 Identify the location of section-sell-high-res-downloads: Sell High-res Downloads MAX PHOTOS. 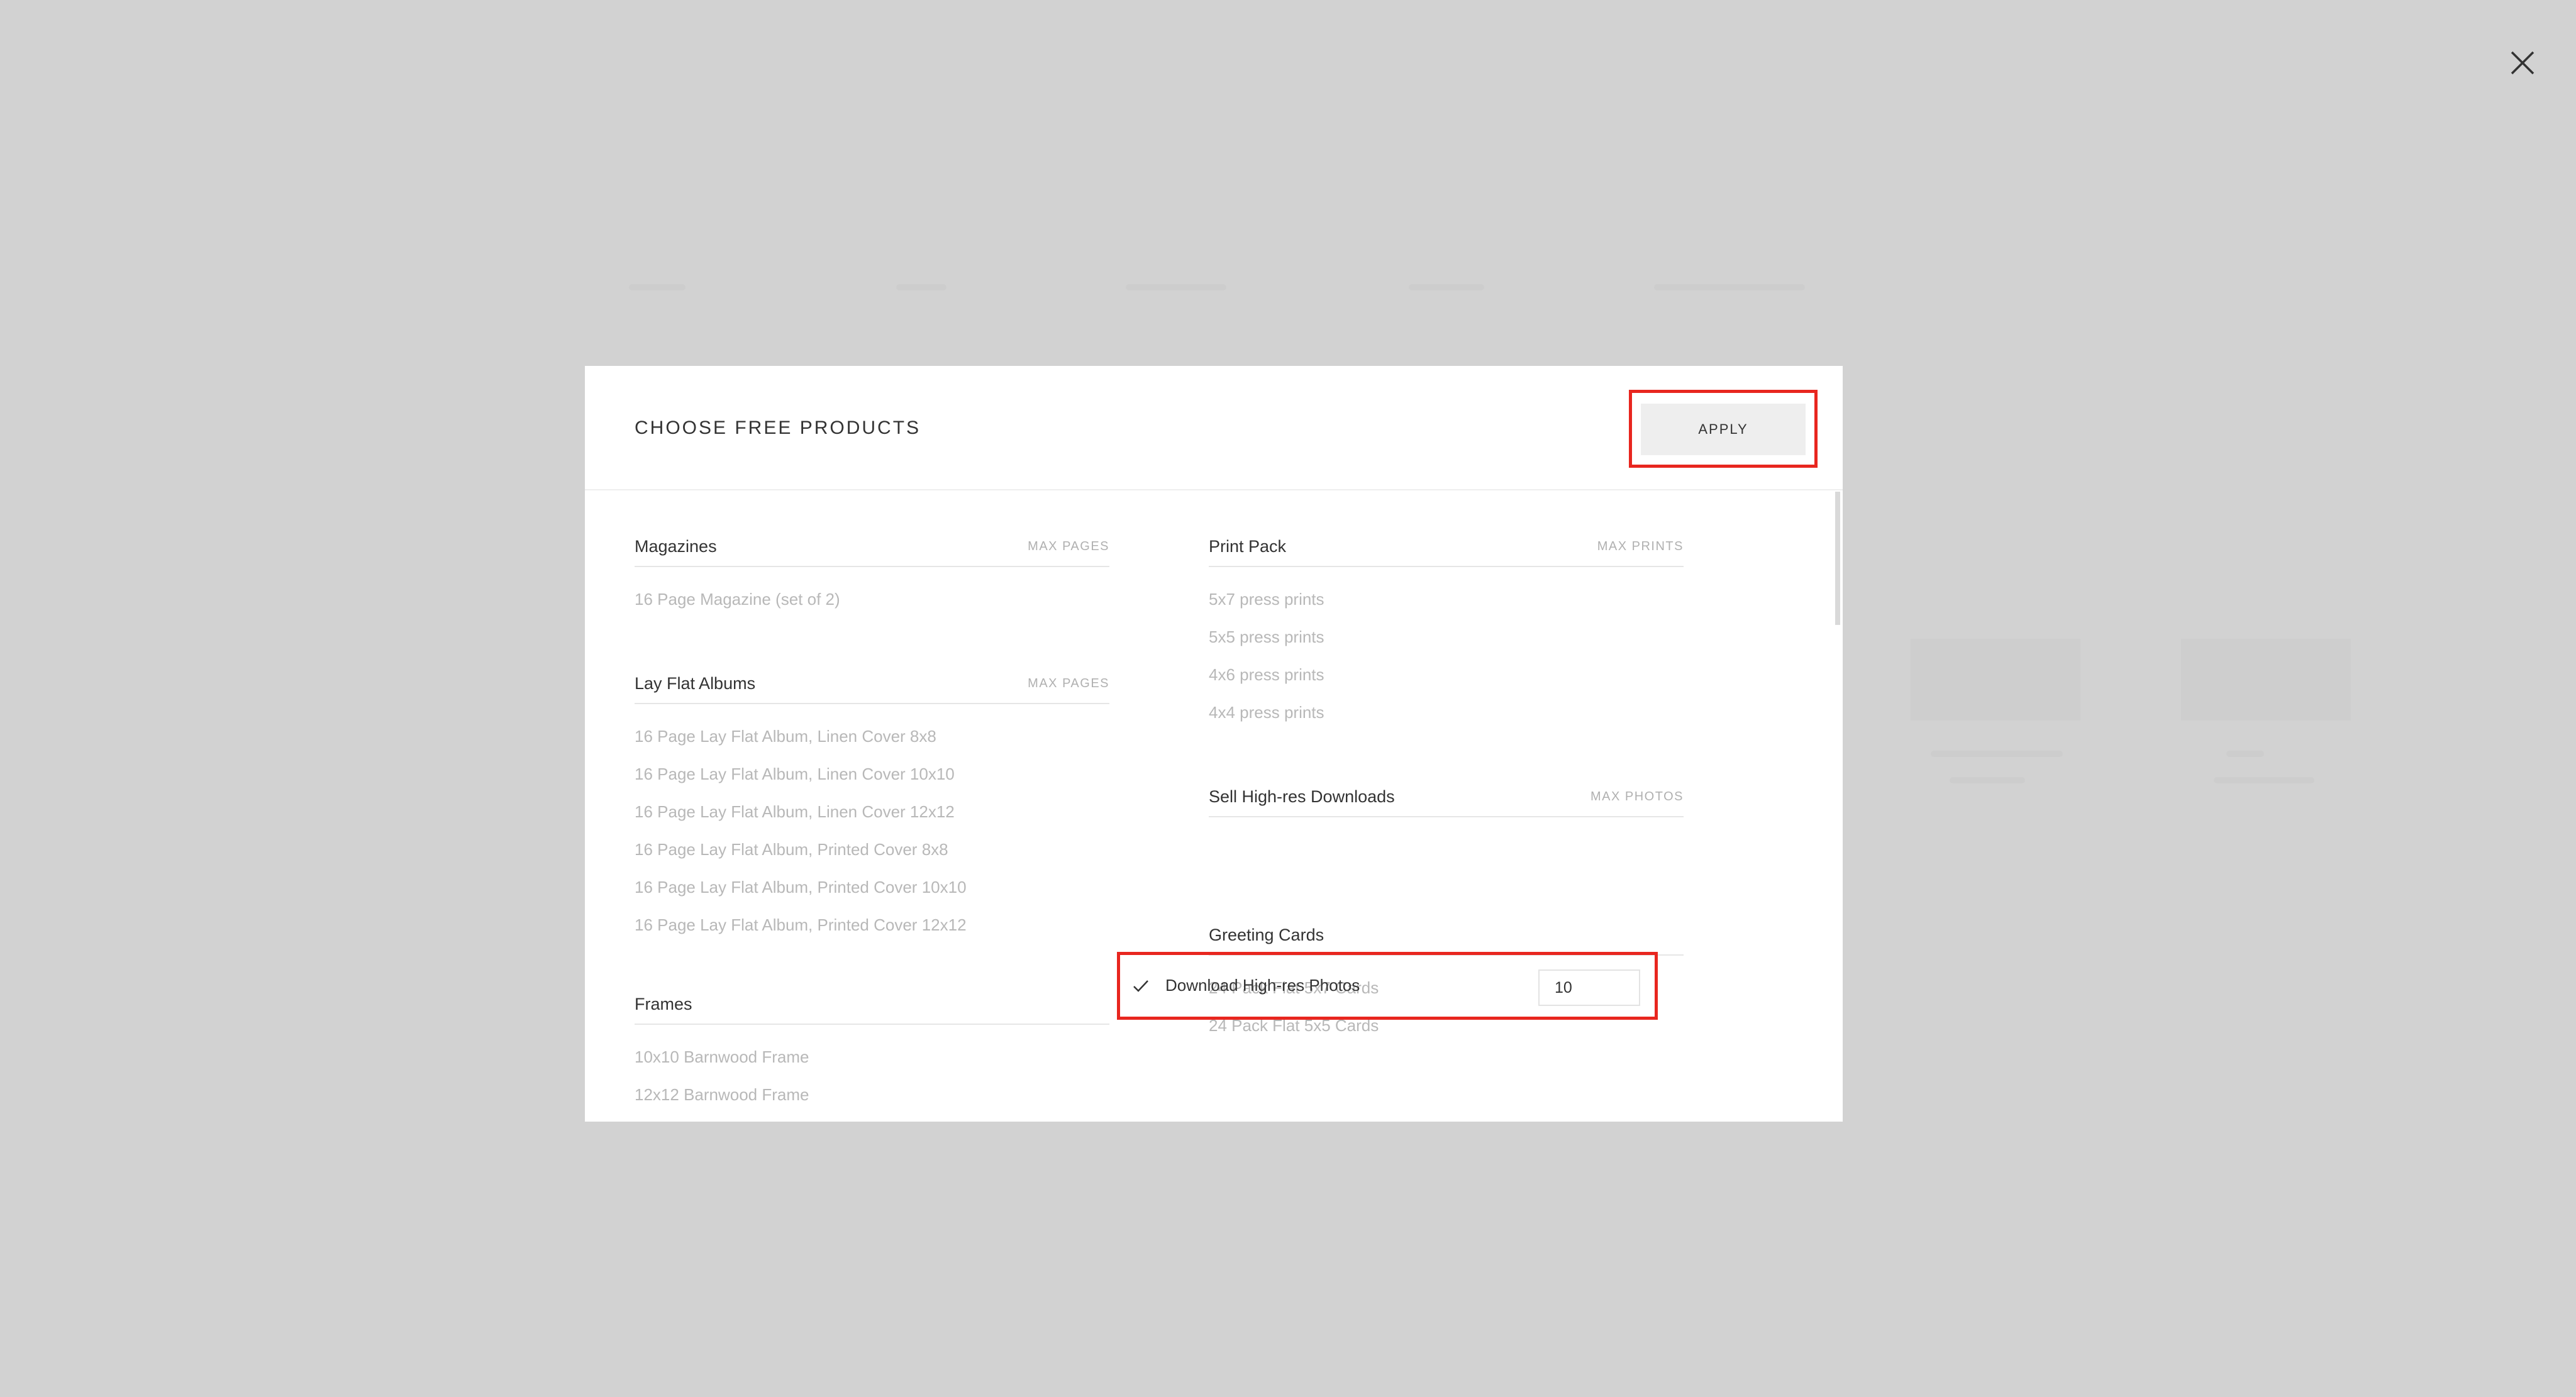
(1446, 799).